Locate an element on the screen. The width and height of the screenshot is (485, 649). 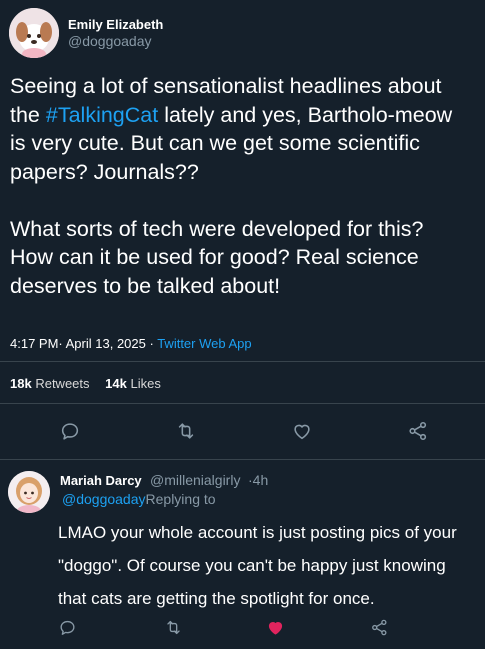
share-button is located at coordinates (418, 431).